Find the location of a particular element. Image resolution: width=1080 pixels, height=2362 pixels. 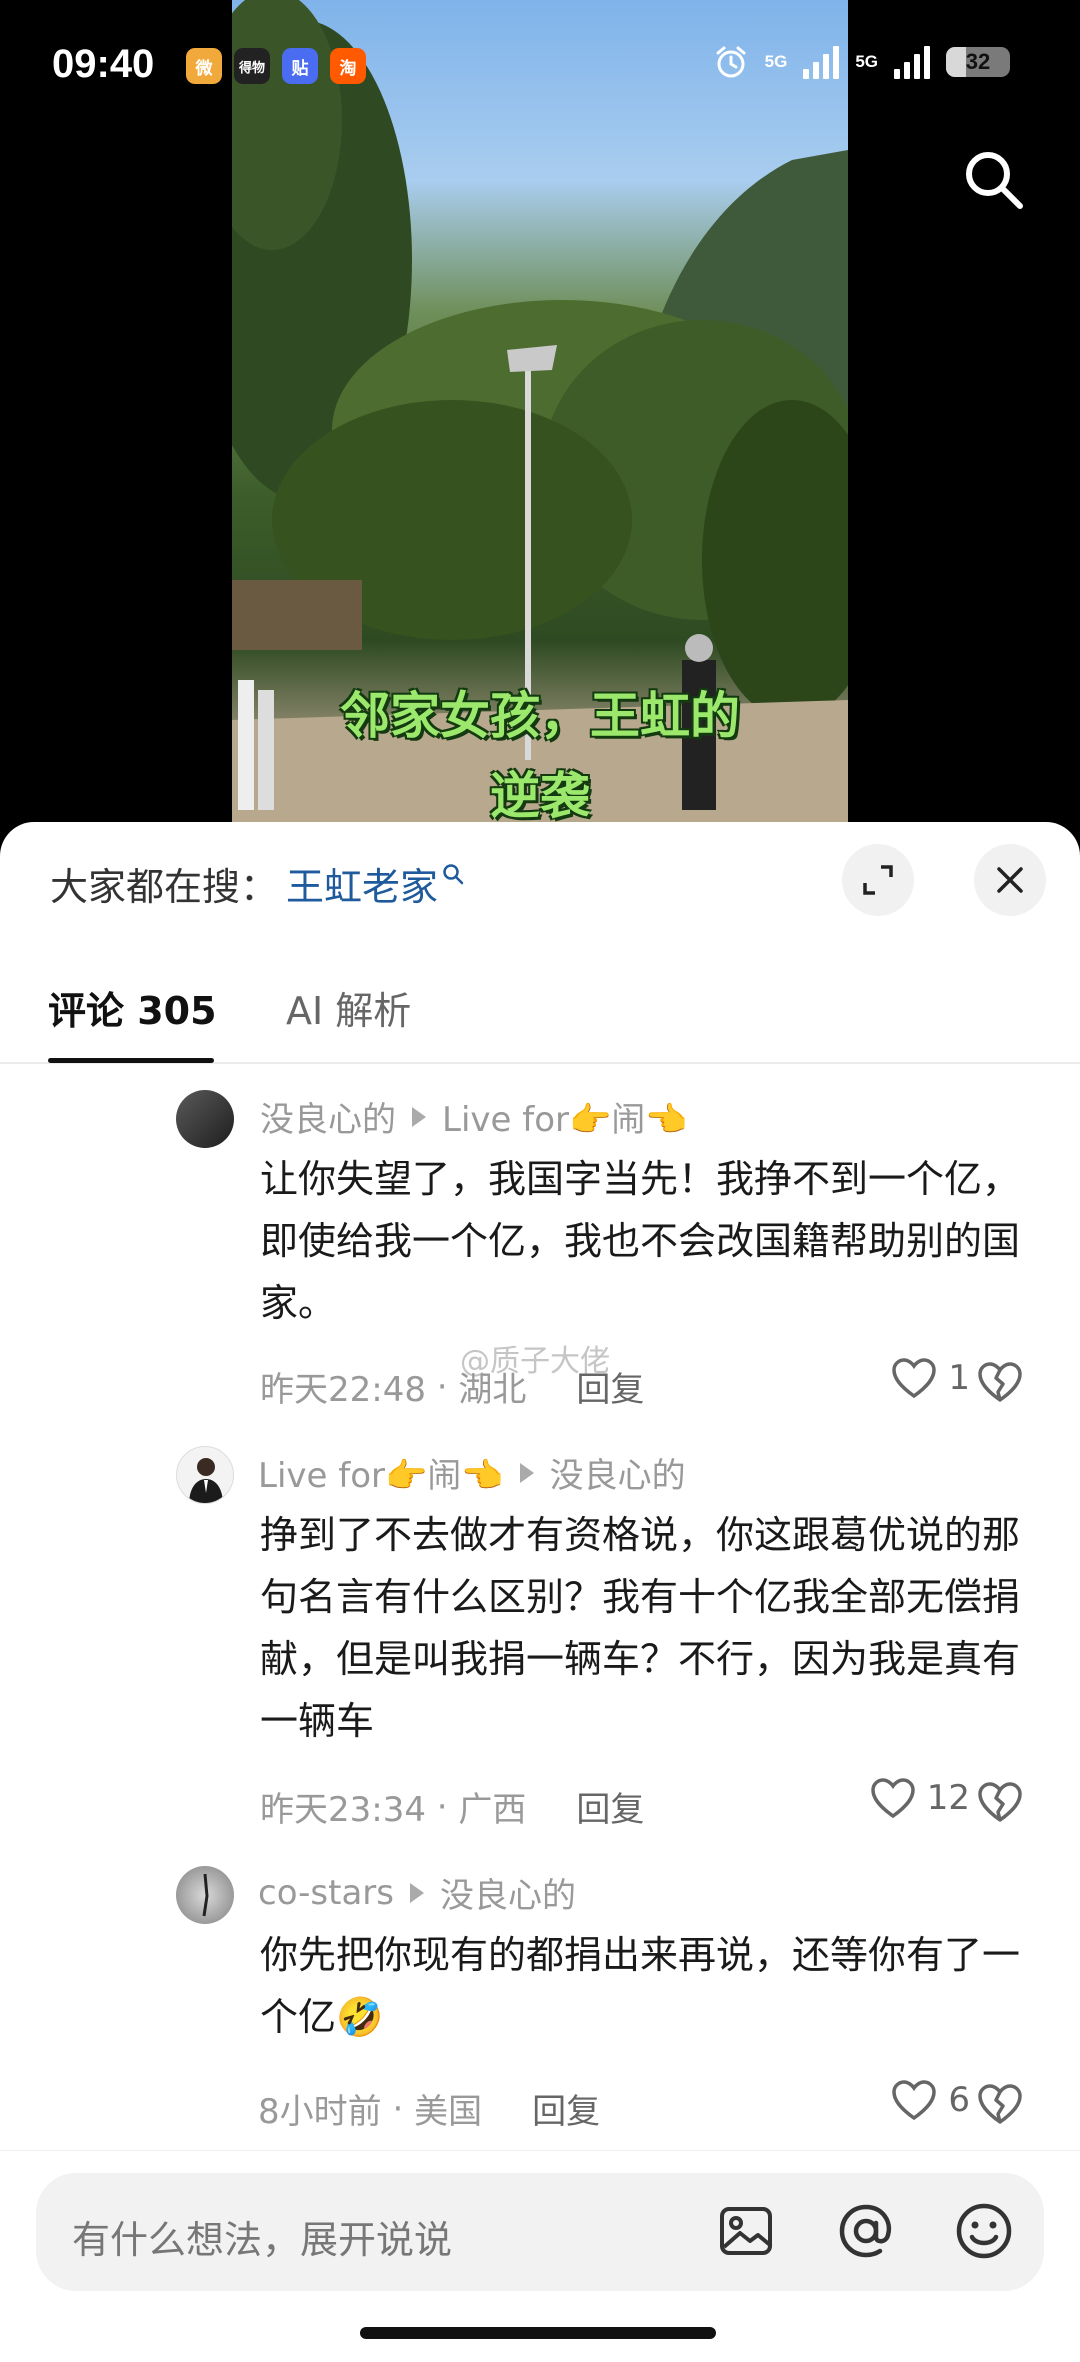

active-tab-indicator is located at coordinates (131, 1060).